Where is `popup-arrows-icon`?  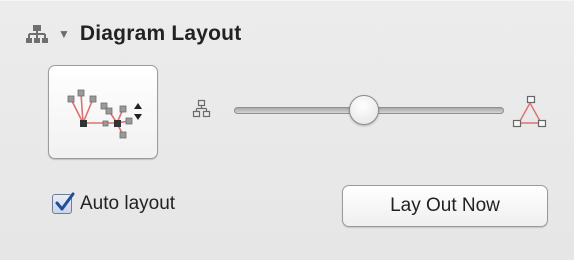
popup-arrows-icon is located at coordinates (138, 111).